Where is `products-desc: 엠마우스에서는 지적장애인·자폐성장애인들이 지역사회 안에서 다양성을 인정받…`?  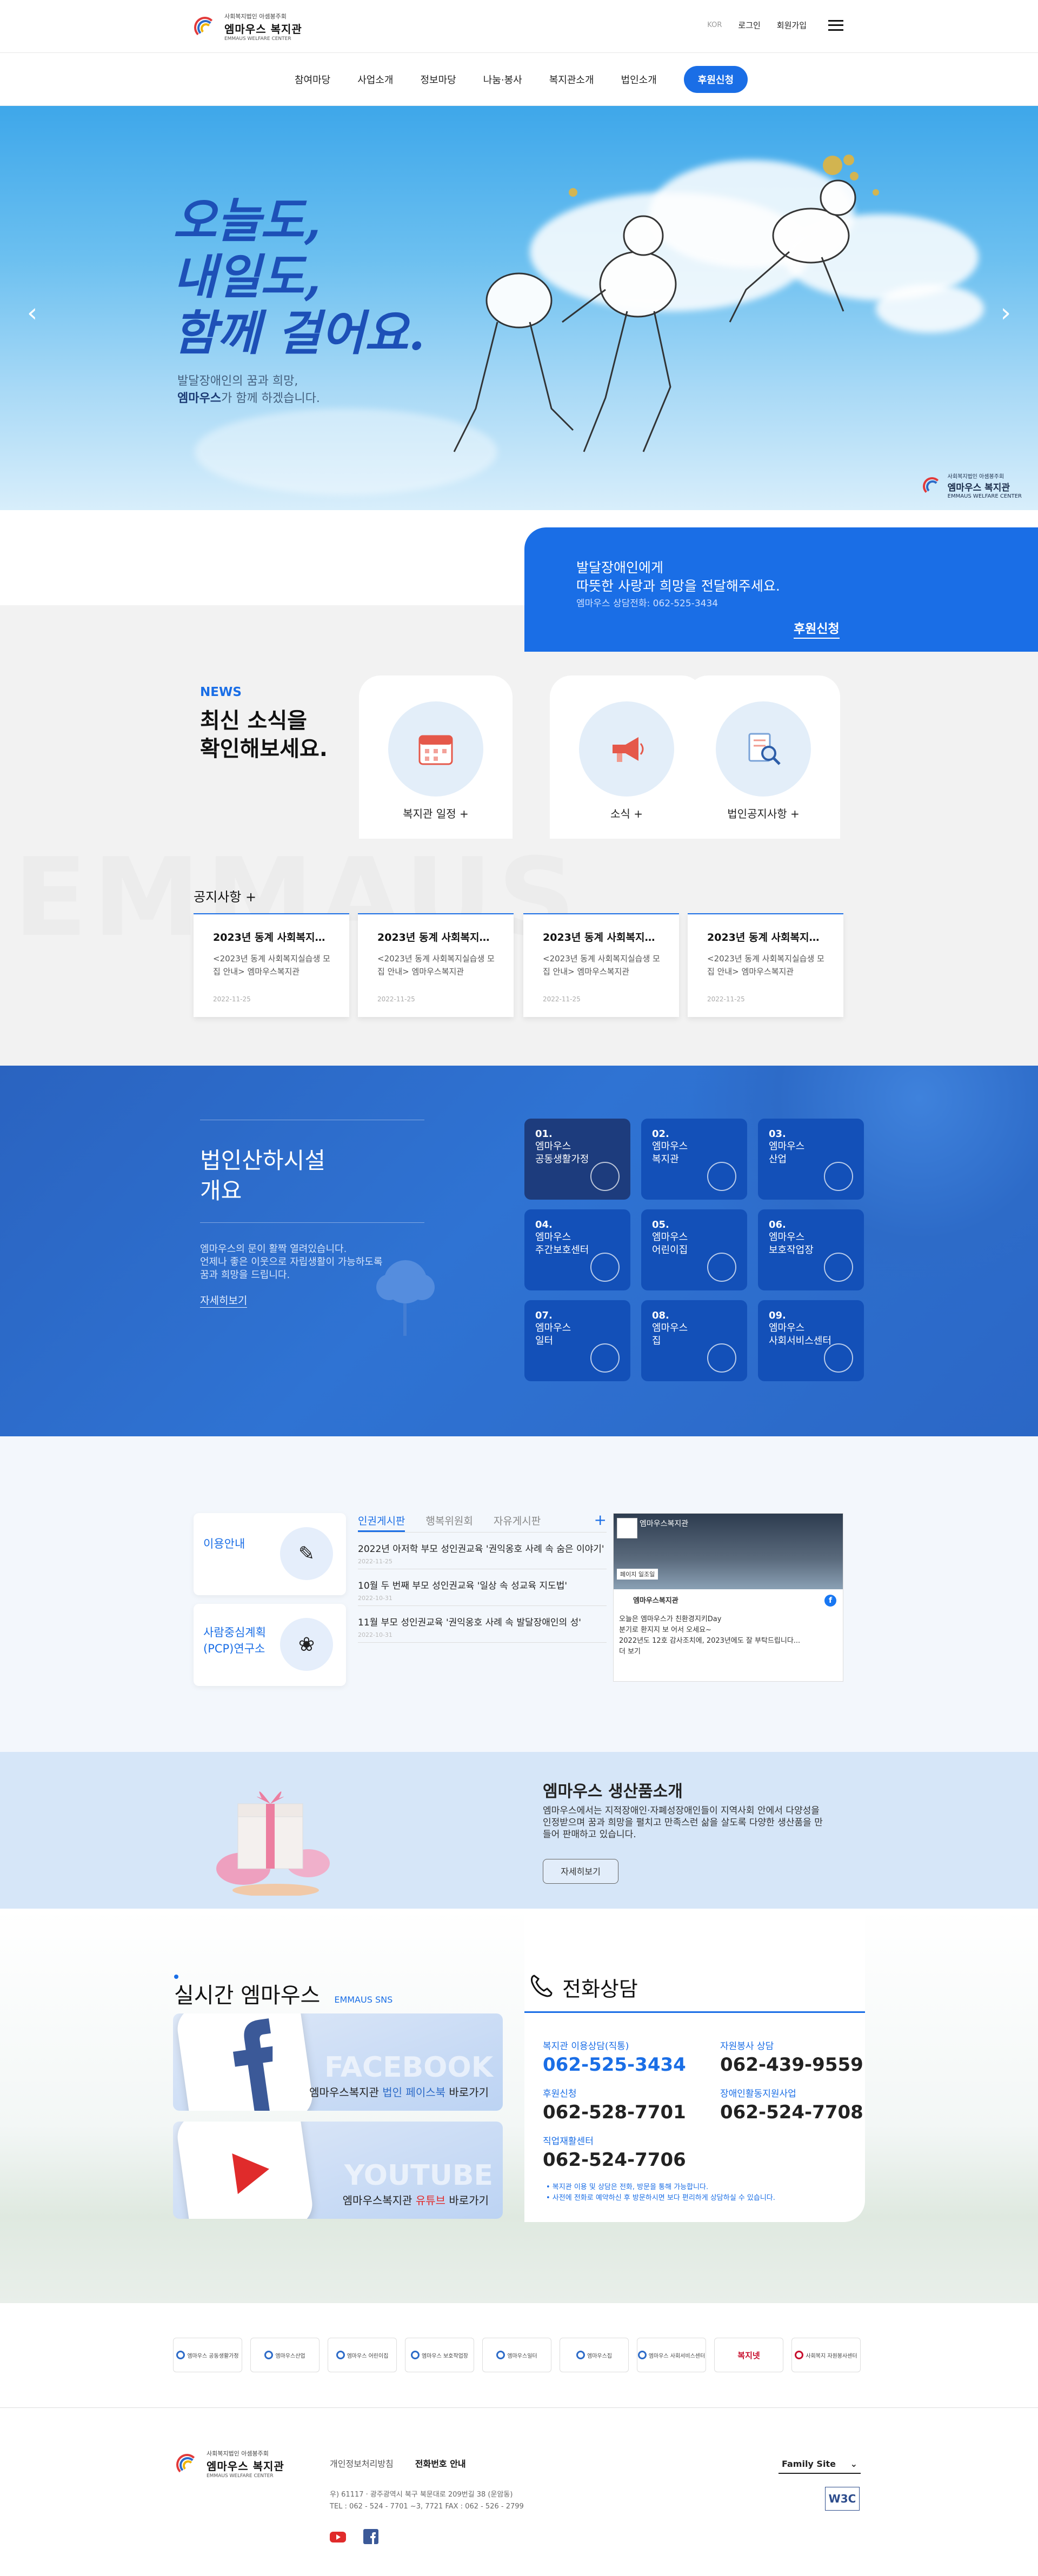
products-desc: 엠마우스에서는 지적장애인·자폐성장애인들이 지역사회 안에서 다양성을 인정받… is located at coordinates (683, 1822).